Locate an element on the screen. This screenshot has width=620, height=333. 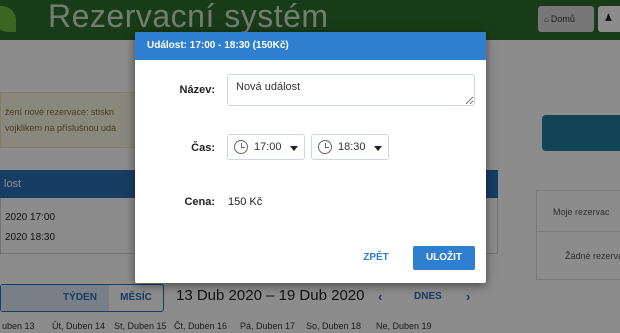
event-name-input: Nová událost is located at coordinates (351, 90).